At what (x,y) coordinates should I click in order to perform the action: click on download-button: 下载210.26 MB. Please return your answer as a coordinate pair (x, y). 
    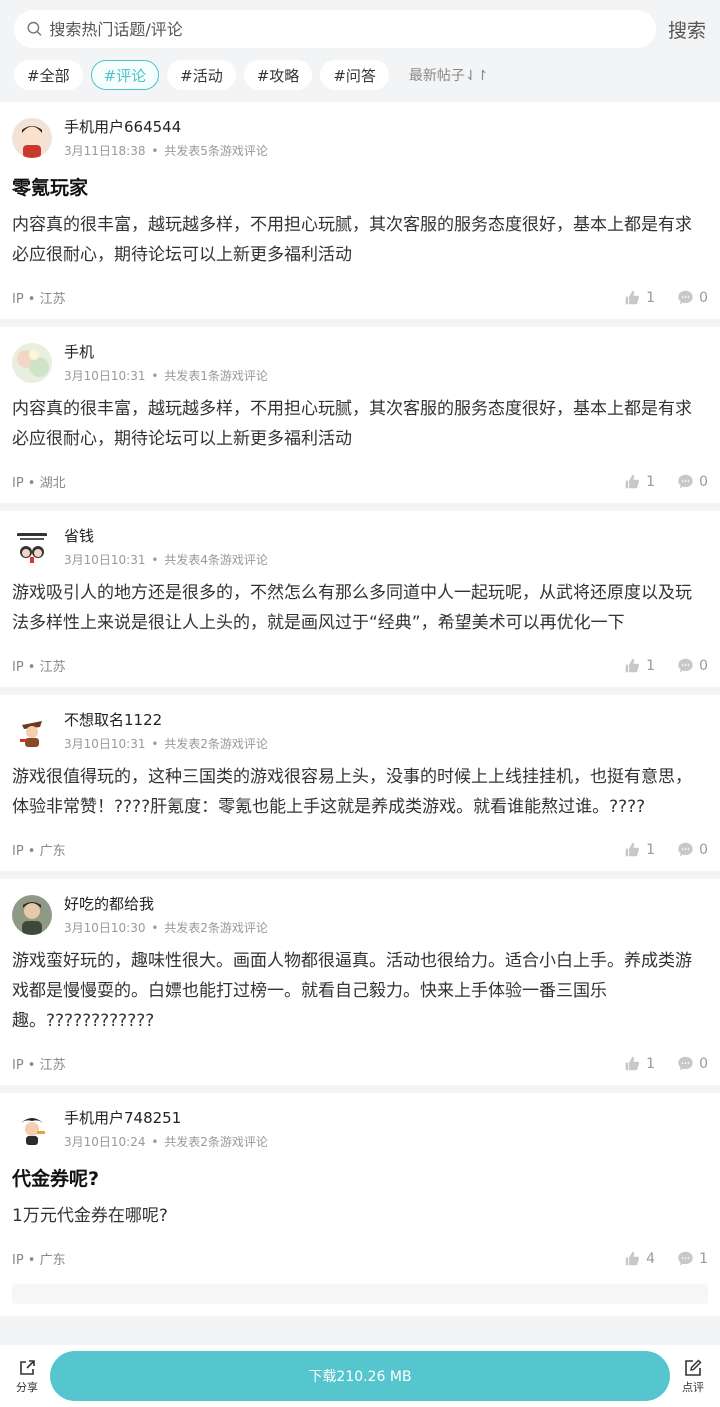
    Looking at the image, I should click on (360, 1376).